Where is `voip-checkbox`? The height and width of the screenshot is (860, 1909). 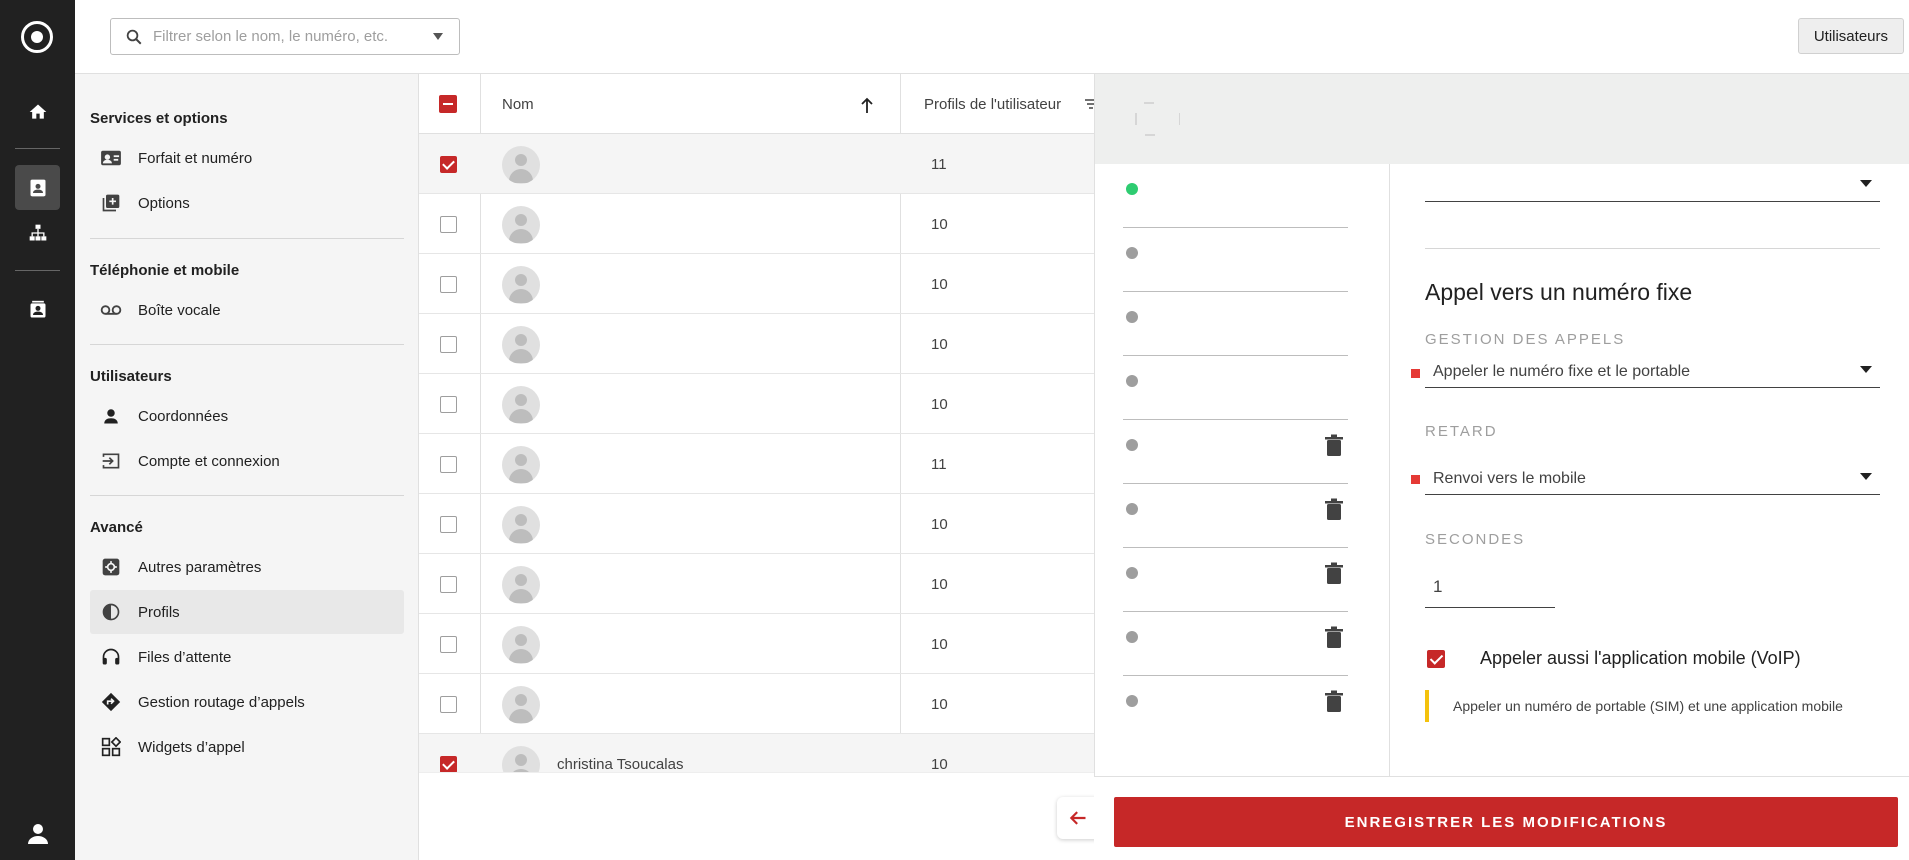
voip-checkbox is located at coordinates (1436, 659).